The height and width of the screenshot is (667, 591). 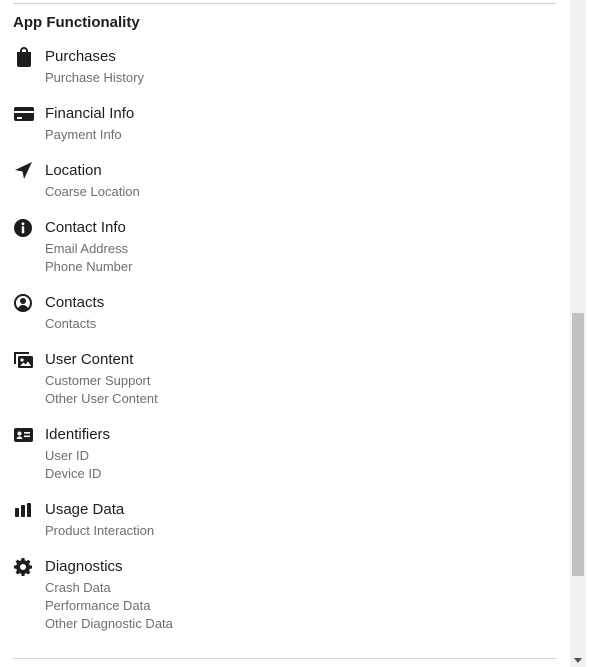 I want to click on category-item: Payment Info, so click(x=83, y=134).